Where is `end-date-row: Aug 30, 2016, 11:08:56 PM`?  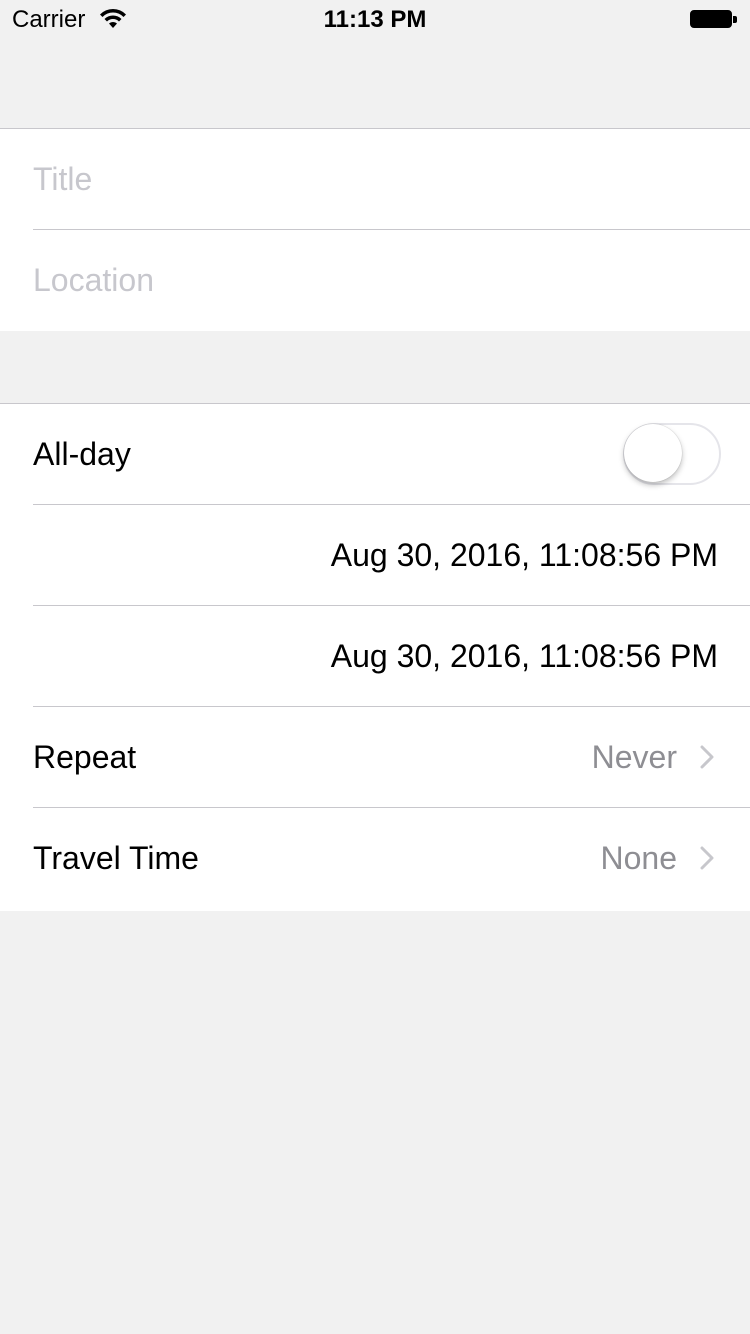
end-date-row: Aug 30, 2016, 11:08:56 PM is located at coordinates (375, 656).